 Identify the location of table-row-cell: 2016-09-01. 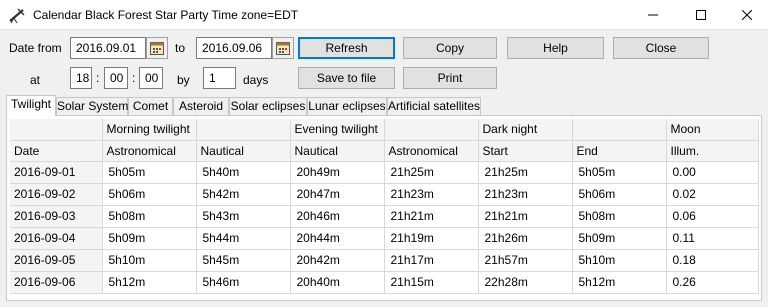
(56, 172).